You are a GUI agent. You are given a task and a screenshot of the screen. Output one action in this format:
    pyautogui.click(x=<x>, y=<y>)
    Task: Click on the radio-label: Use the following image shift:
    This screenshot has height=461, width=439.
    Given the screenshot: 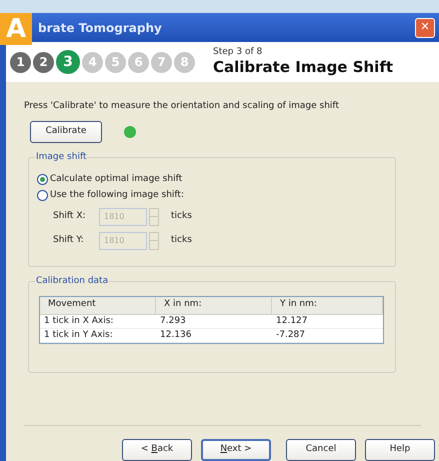 What is the action you would take?
    pyautogui.click(x=117, y=195)
    